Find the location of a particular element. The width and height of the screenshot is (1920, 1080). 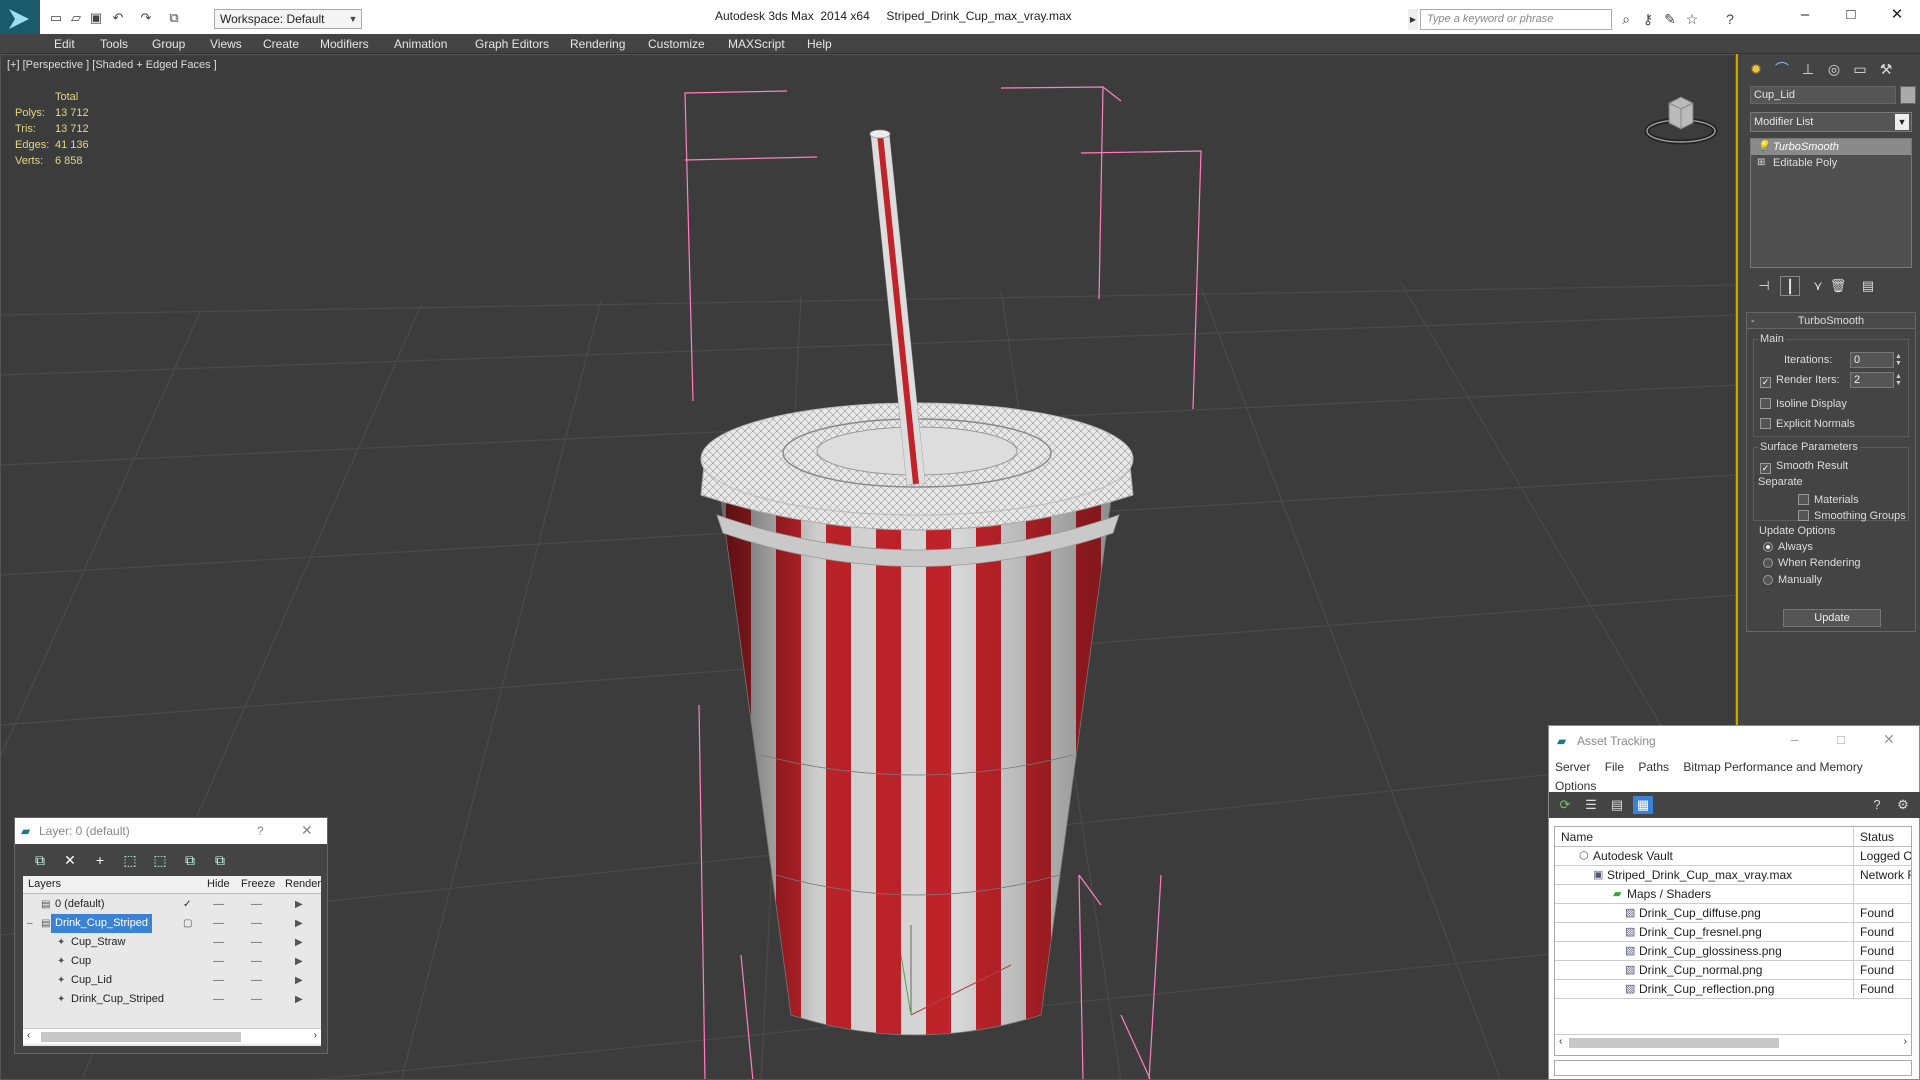

freeze-all-icon: ⧉ is located at coordinates (220, 860).